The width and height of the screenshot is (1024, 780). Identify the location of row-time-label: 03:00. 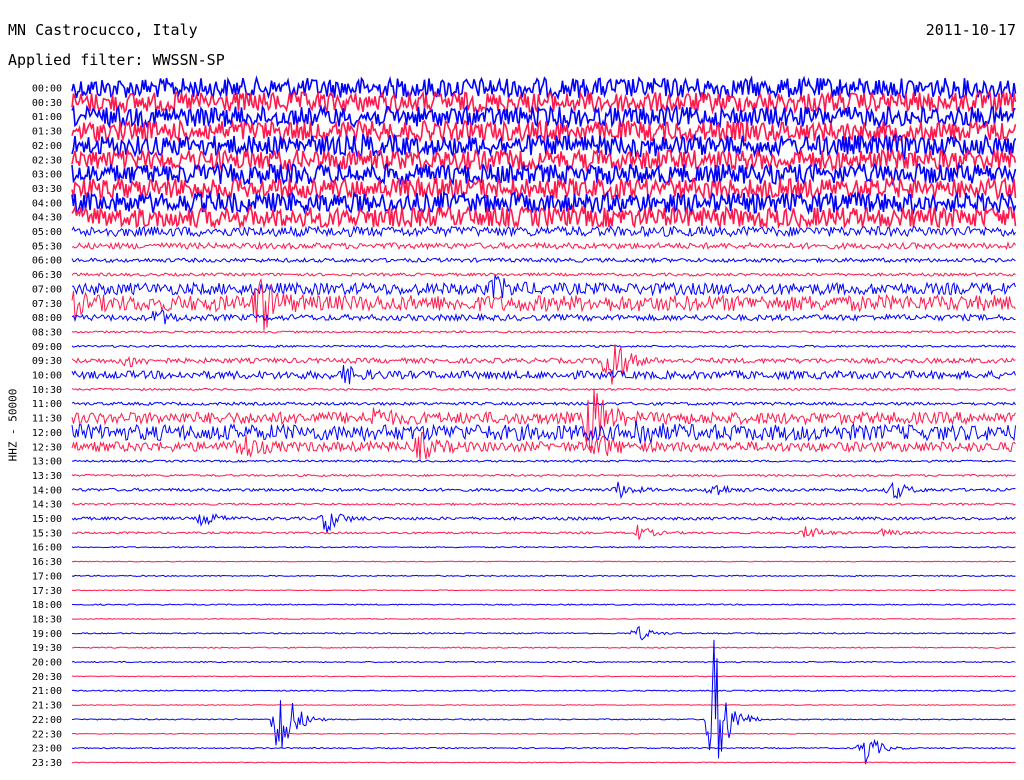
(47, 175).